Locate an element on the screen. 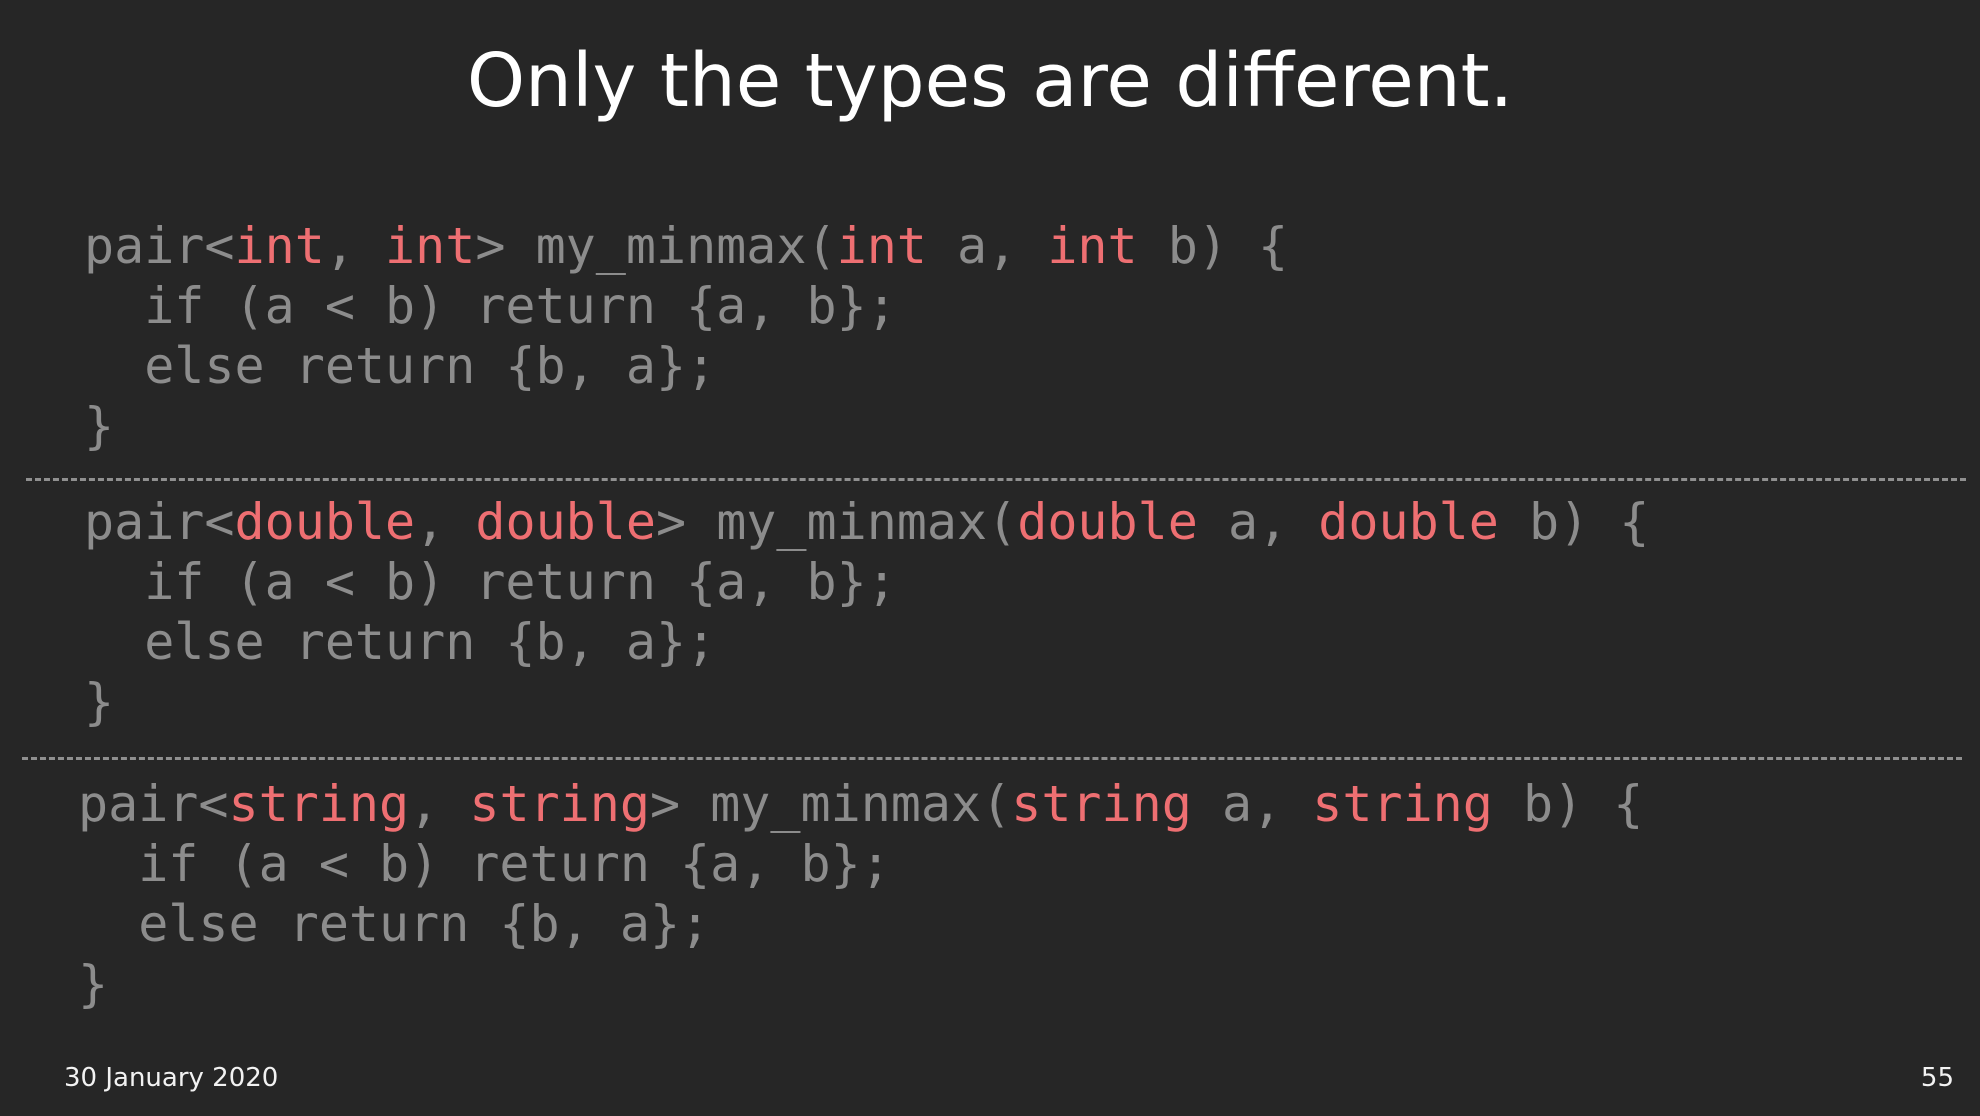 The image size is (1980, 1116). slide-title: Only the types are different. is located at coordinates (990, 81).